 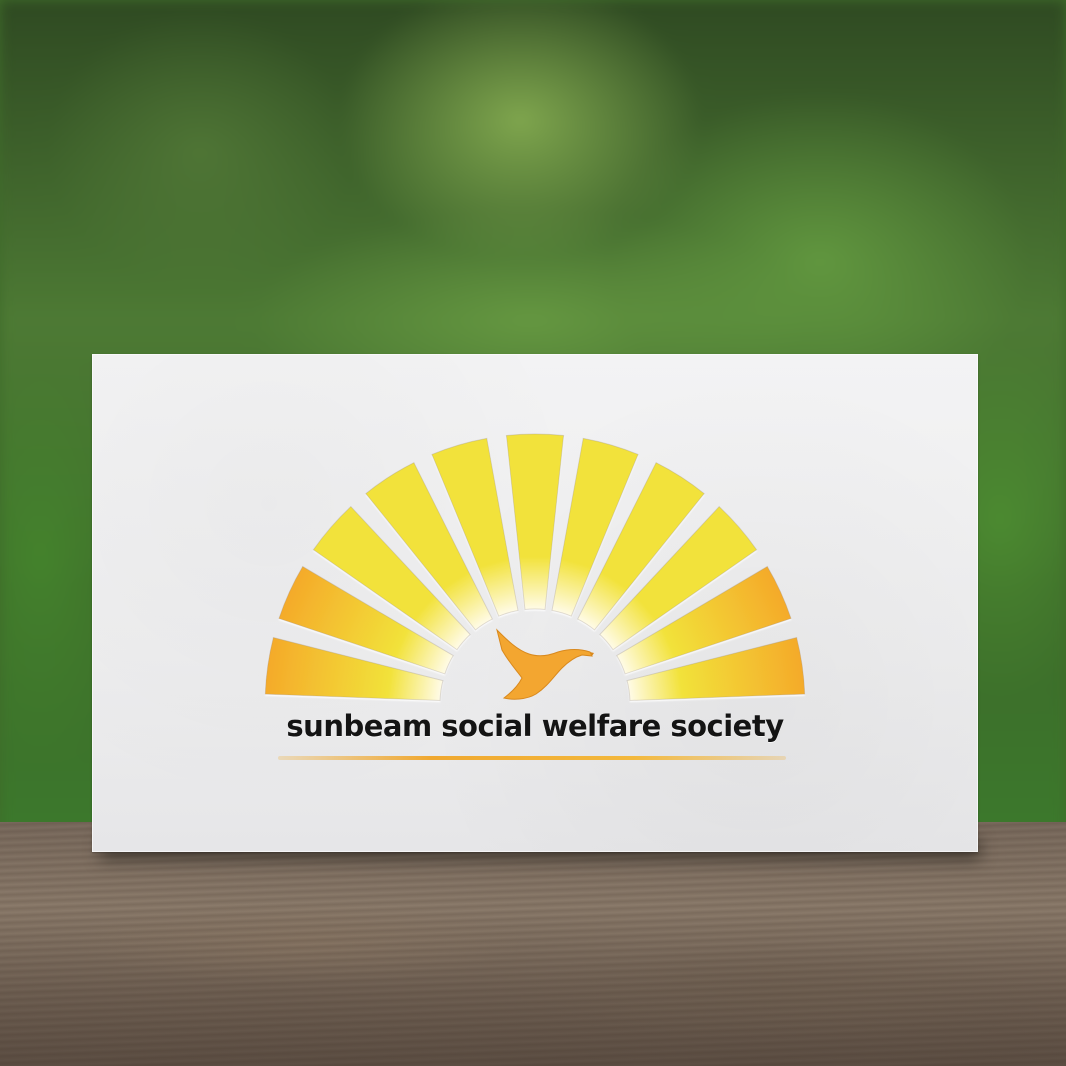 What do you see at coordinates (532, 758) in the screenshot?
I see `name-underline` at bounding box center [532, 758].